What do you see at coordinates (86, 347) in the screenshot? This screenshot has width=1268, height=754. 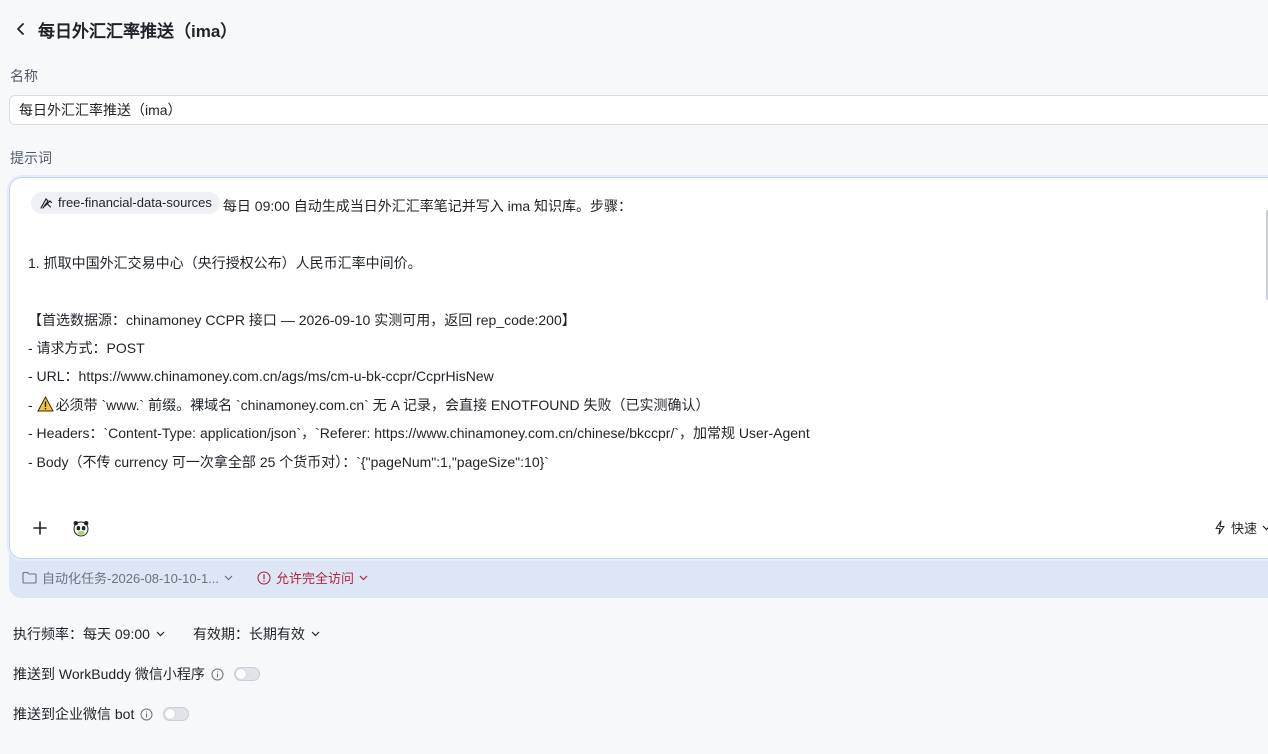 I see `prompt-line: - 请求方式：POST` at bounding box center [86, 347].